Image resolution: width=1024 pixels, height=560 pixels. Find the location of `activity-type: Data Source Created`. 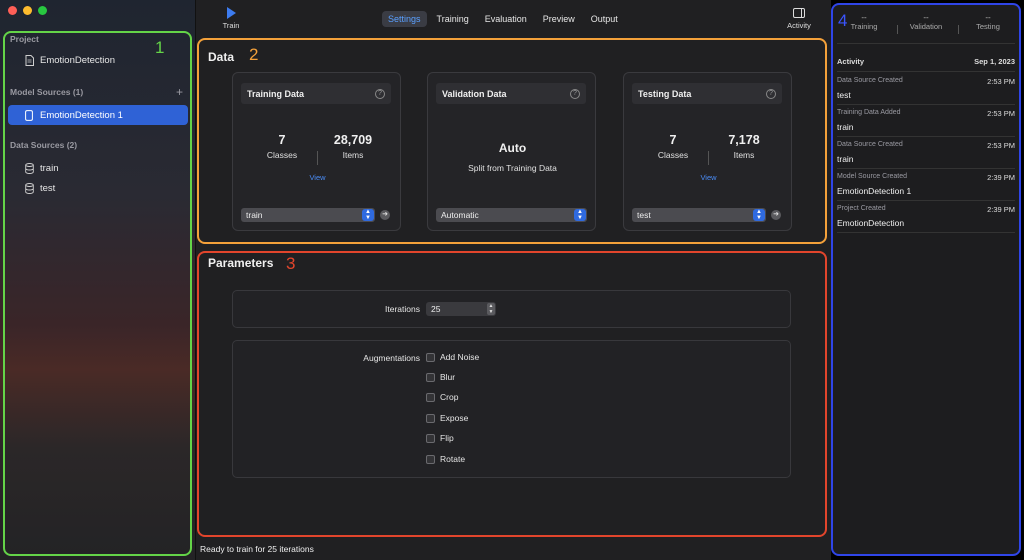

activity-type: Data Source Created is located at coordinates (870, 80).